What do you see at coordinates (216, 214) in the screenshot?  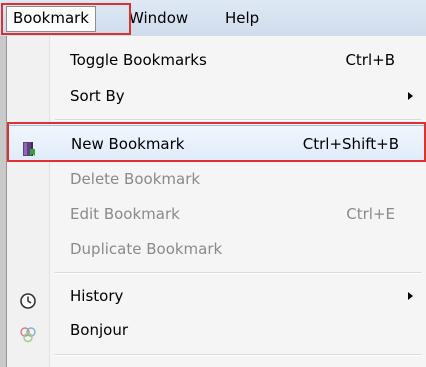 I see `menu-item-edit-bookmark: Edit Bookmark Ctrl+E` at bounding box center [216, 214].